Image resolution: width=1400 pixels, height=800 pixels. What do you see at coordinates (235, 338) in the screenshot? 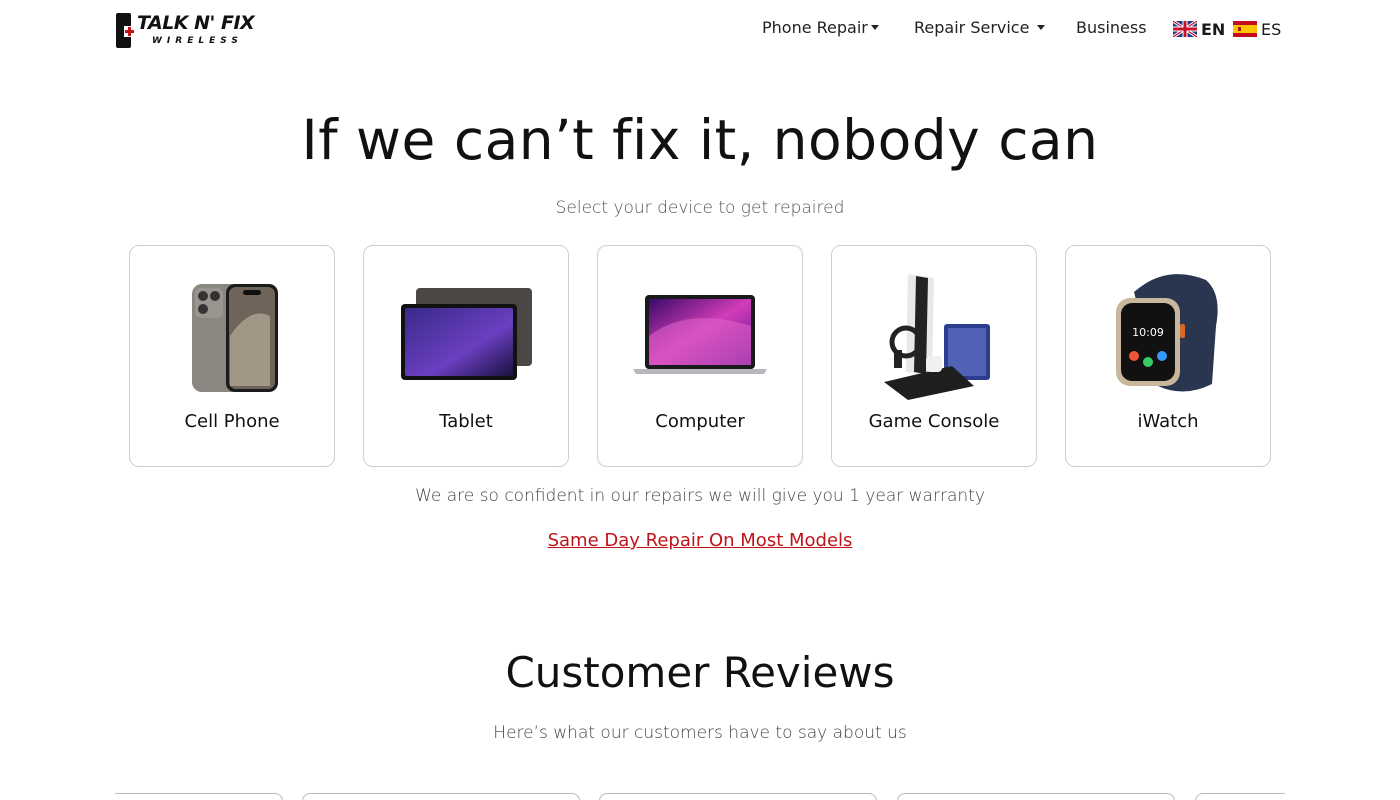
I see `phone-icon` at bounding box center [235, 338].